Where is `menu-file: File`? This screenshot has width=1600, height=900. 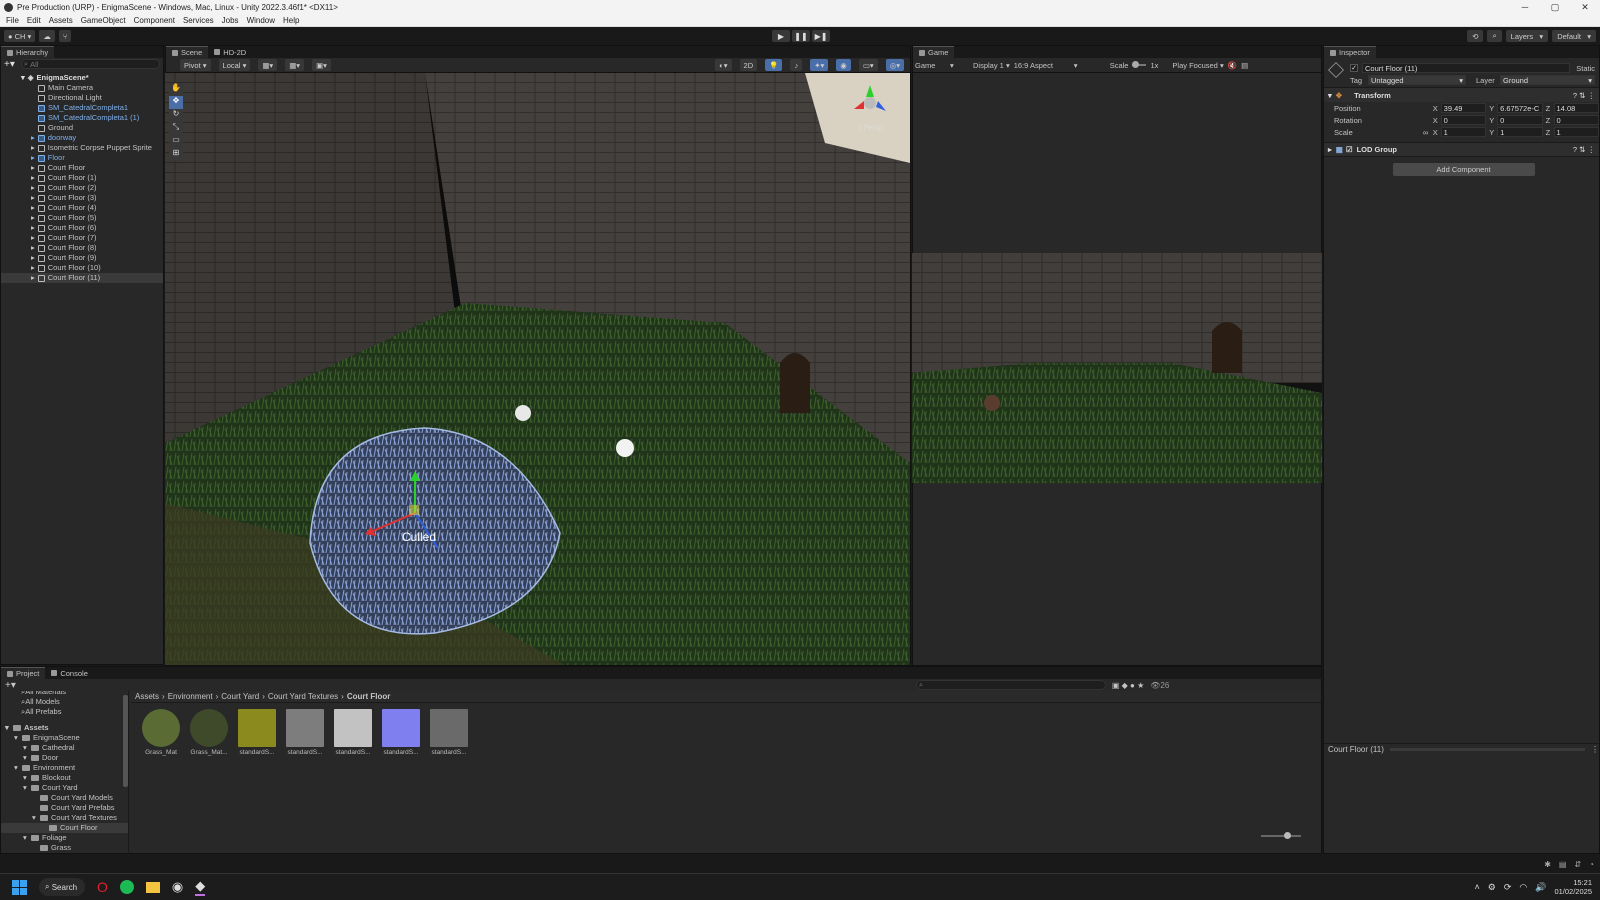 menu-file: File is located at coordinates (12, 20).